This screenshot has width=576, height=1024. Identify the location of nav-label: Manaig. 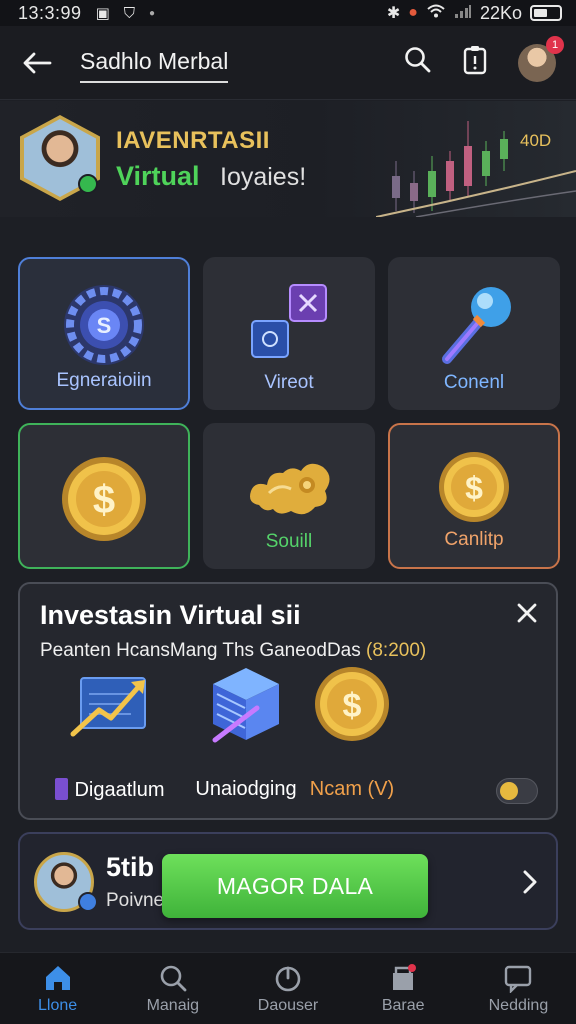
(173, 1005).